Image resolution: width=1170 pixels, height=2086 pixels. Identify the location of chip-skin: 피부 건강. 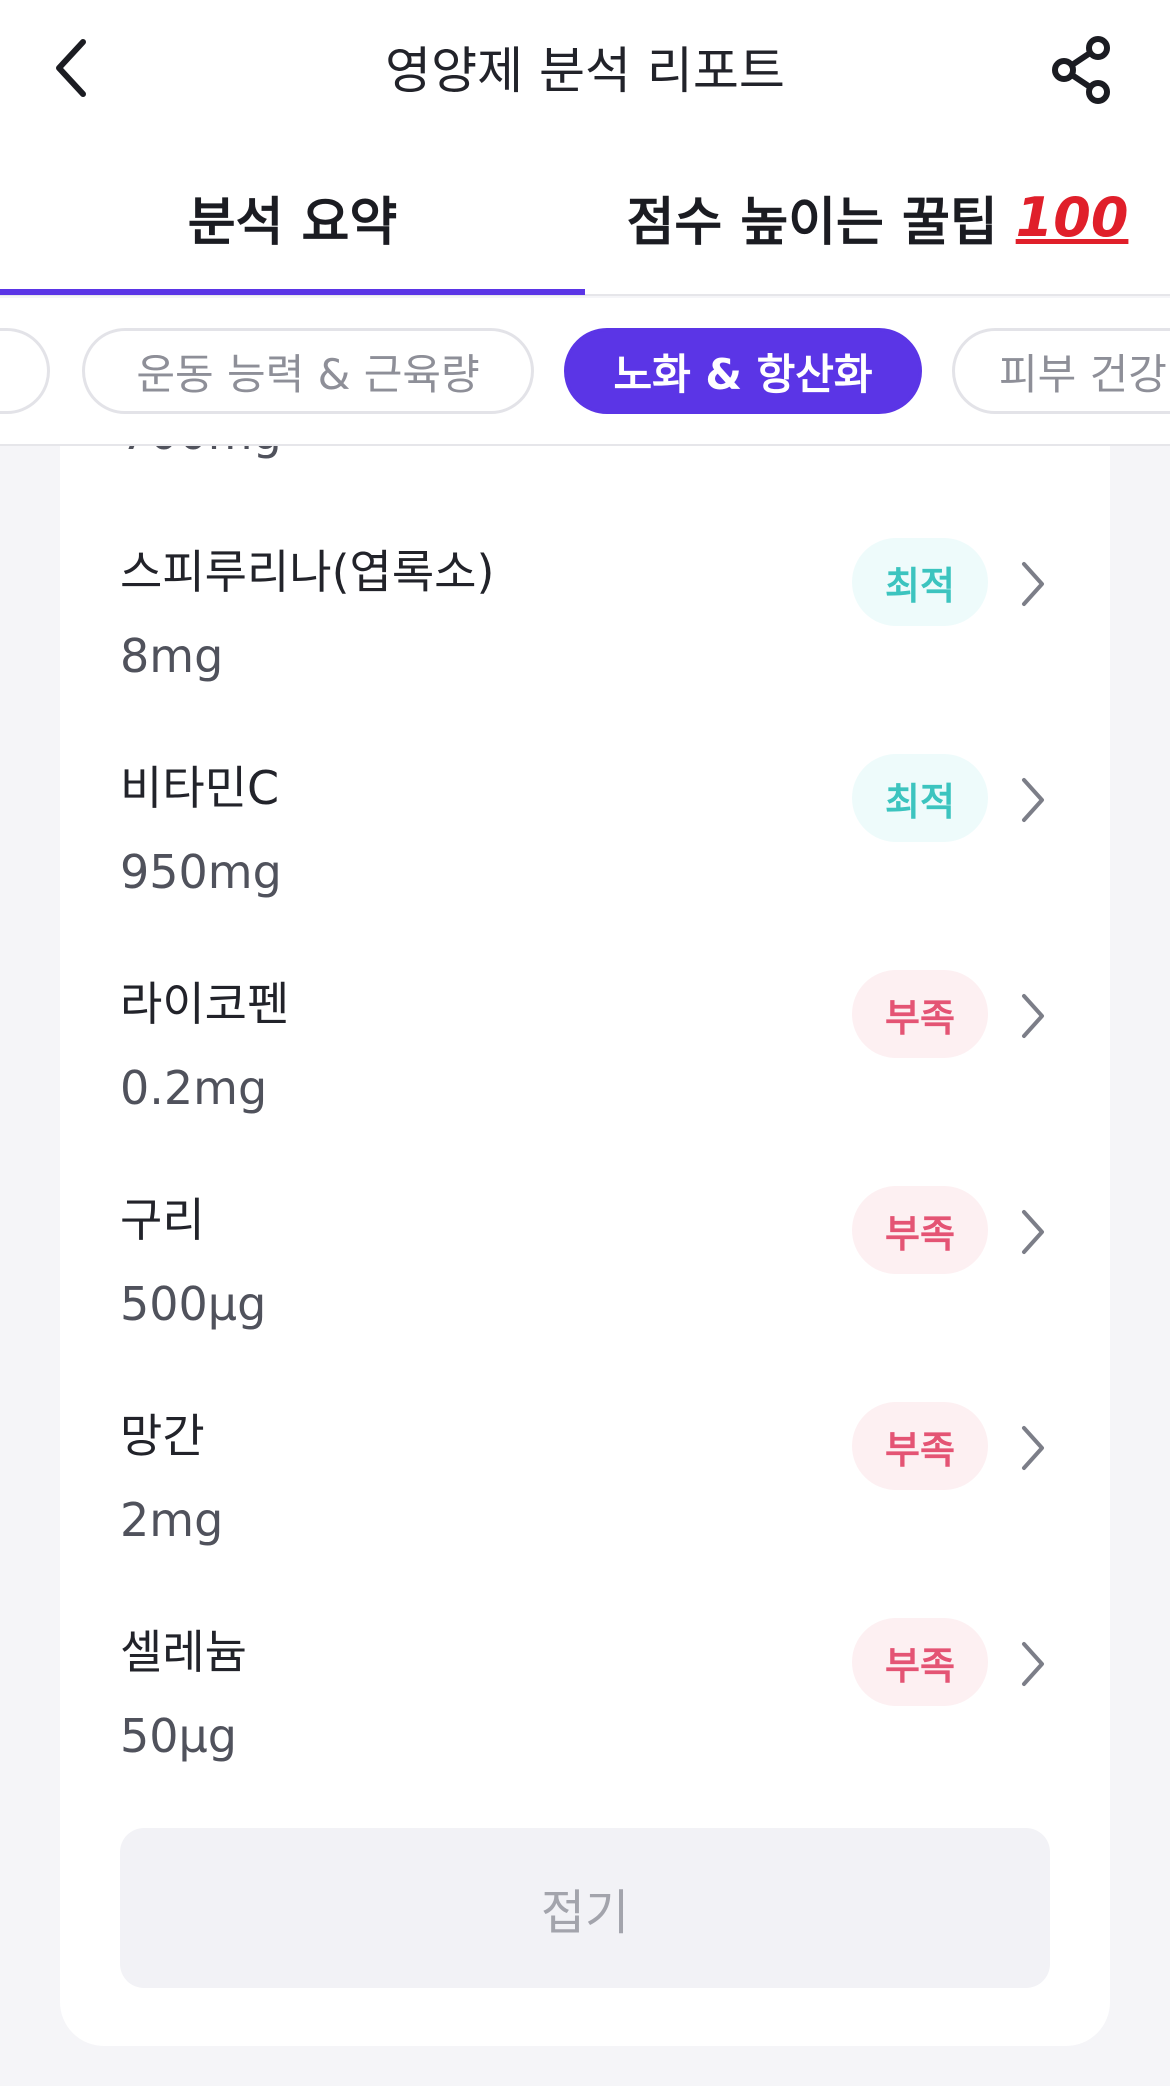
(1061, 371).